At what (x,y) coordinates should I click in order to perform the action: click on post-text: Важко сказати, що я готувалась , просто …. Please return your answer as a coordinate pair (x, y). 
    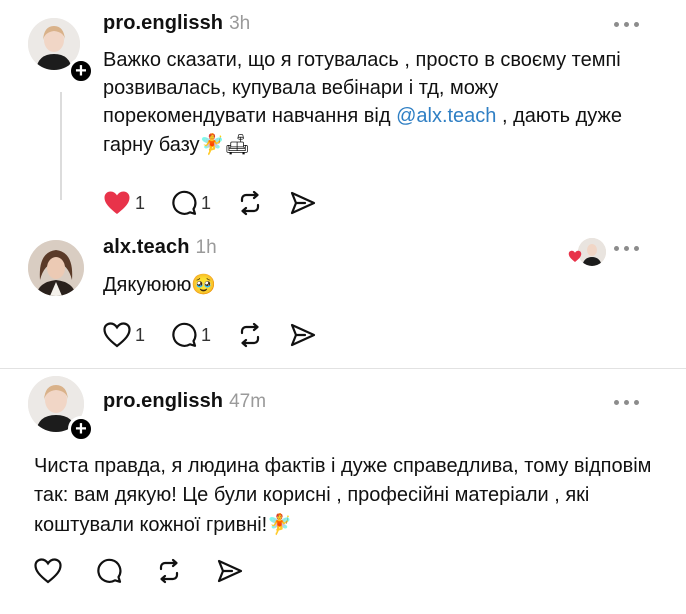
    Looking at the image, I should click on (362, 102).